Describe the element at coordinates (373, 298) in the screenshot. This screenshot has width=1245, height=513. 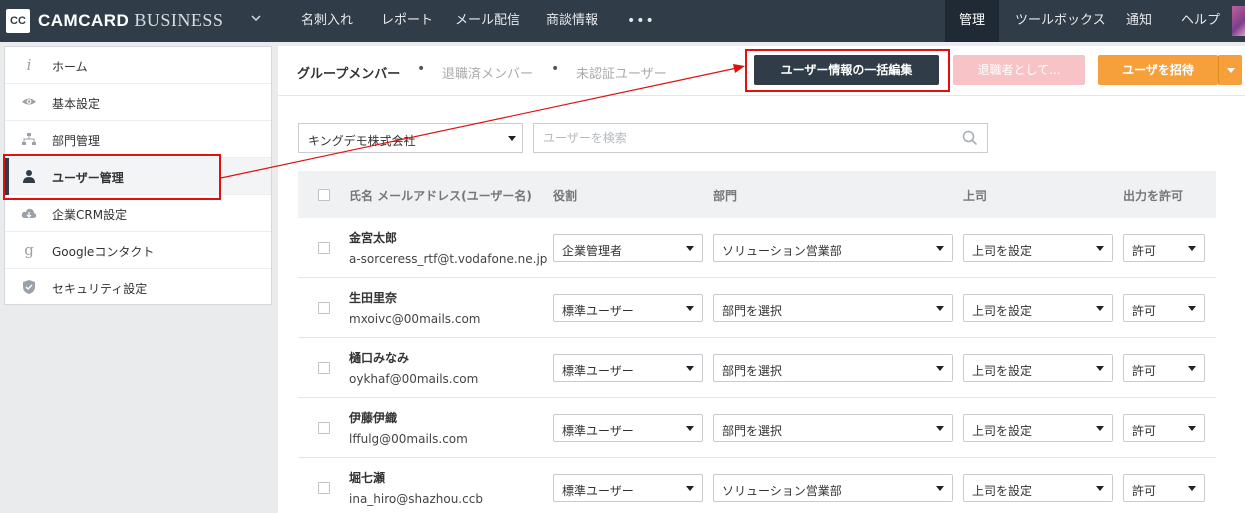
I see `user-name: 生田里奈` at that location.